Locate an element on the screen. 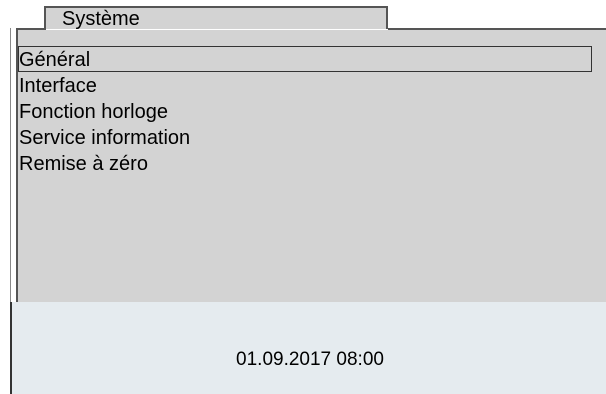  left-frame-line is located at coordinates (10, 165).